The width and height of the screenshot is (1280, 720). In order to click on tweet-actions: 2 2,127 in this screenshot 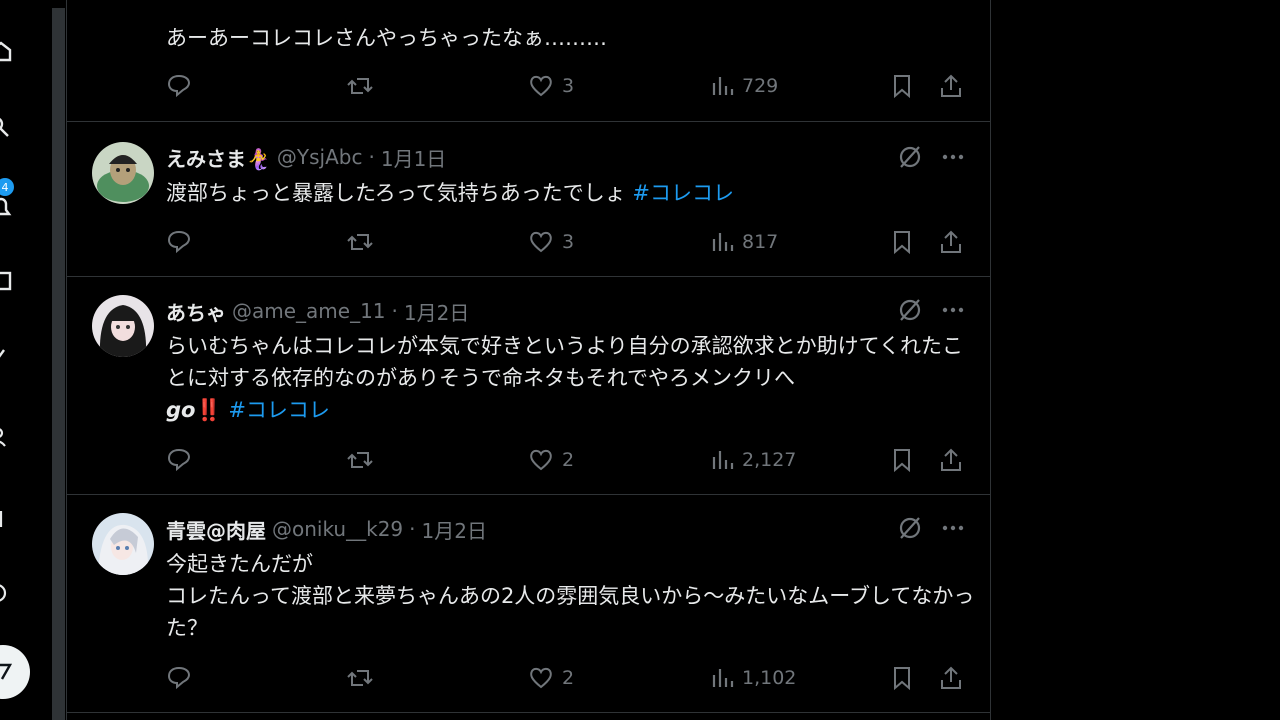, I will do `click(566, 460)`.